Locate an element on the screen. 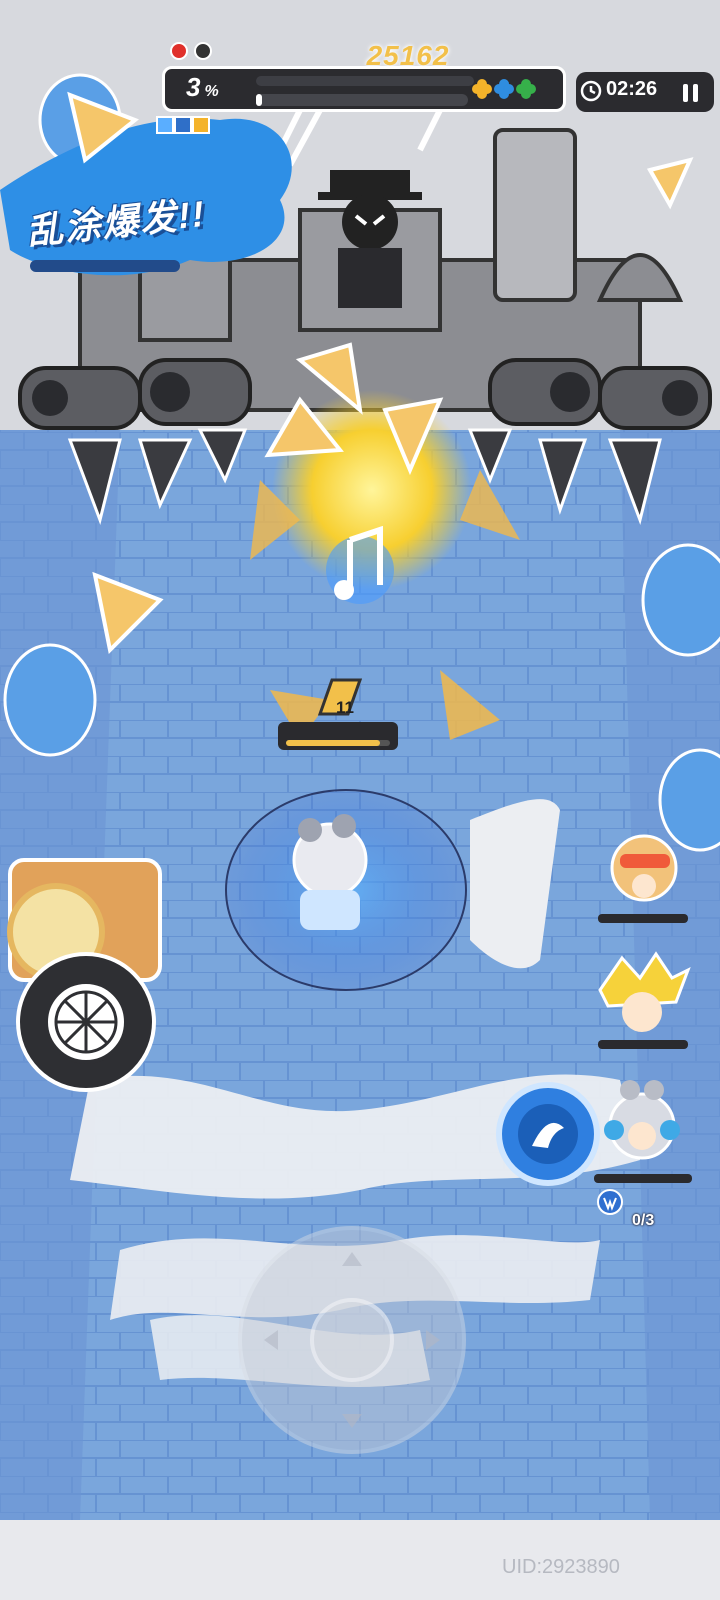 The width and height of the screenshot is (720, 1600). clock-icon is located at coordinates (591, 91).